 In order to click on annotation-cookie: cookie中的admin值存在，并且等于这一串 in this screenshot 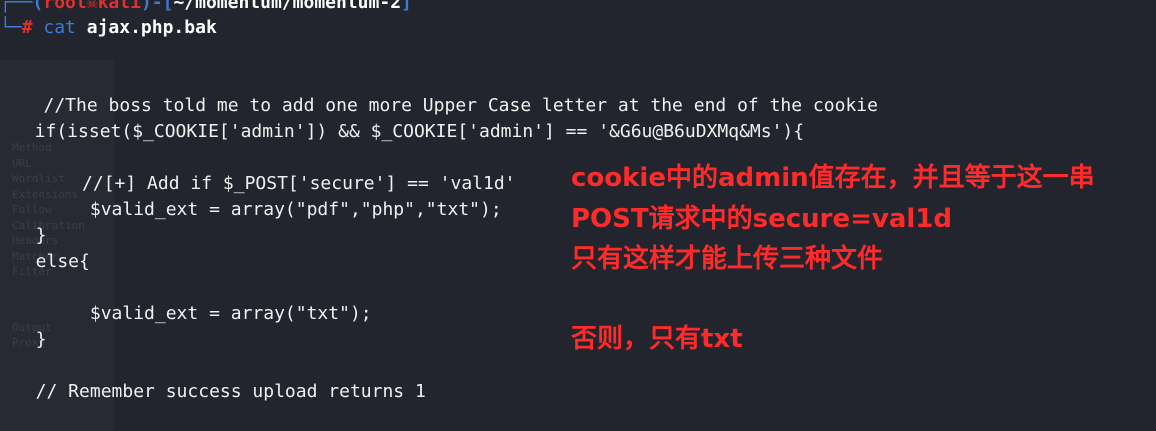, I will do `click(833, 178)`.